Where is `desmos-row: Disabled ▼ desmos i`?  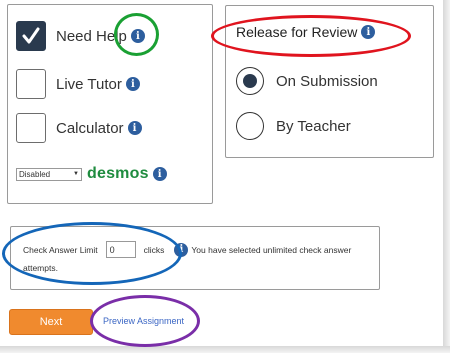
desmos-row: Disabled ▼ desmos i is located at coordinates (91, 174).